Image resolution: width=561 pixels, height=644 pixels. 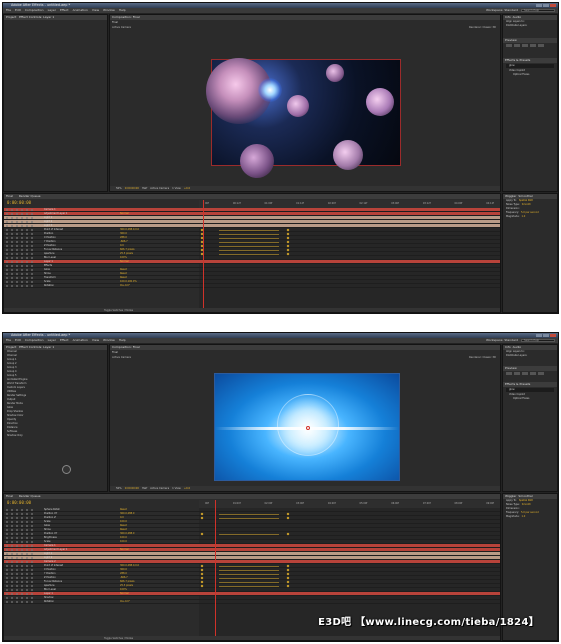 What do you see at coordinates (553, 5) in the screenshot?
I see `close-button` at bounding box center [553, 5].